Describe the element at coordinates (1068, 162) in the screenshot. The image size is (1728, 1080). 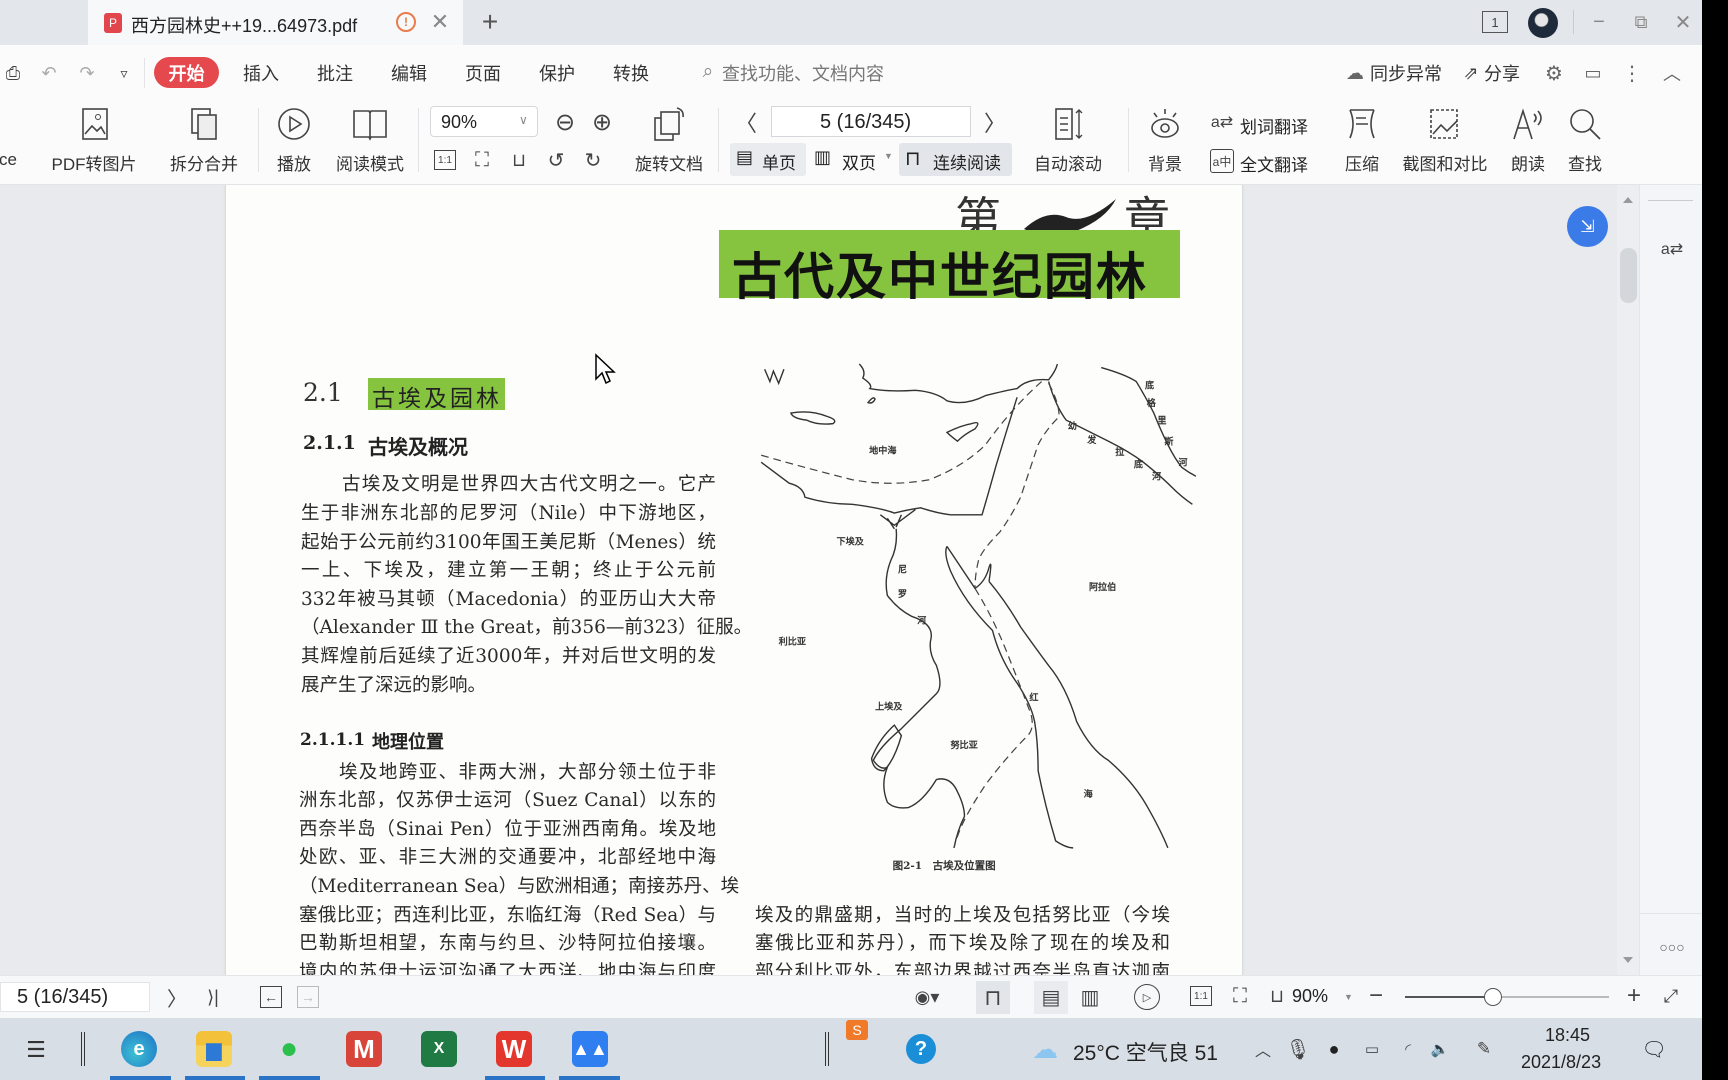
I see `auto-scroll-button: 自动滚动` at that location.